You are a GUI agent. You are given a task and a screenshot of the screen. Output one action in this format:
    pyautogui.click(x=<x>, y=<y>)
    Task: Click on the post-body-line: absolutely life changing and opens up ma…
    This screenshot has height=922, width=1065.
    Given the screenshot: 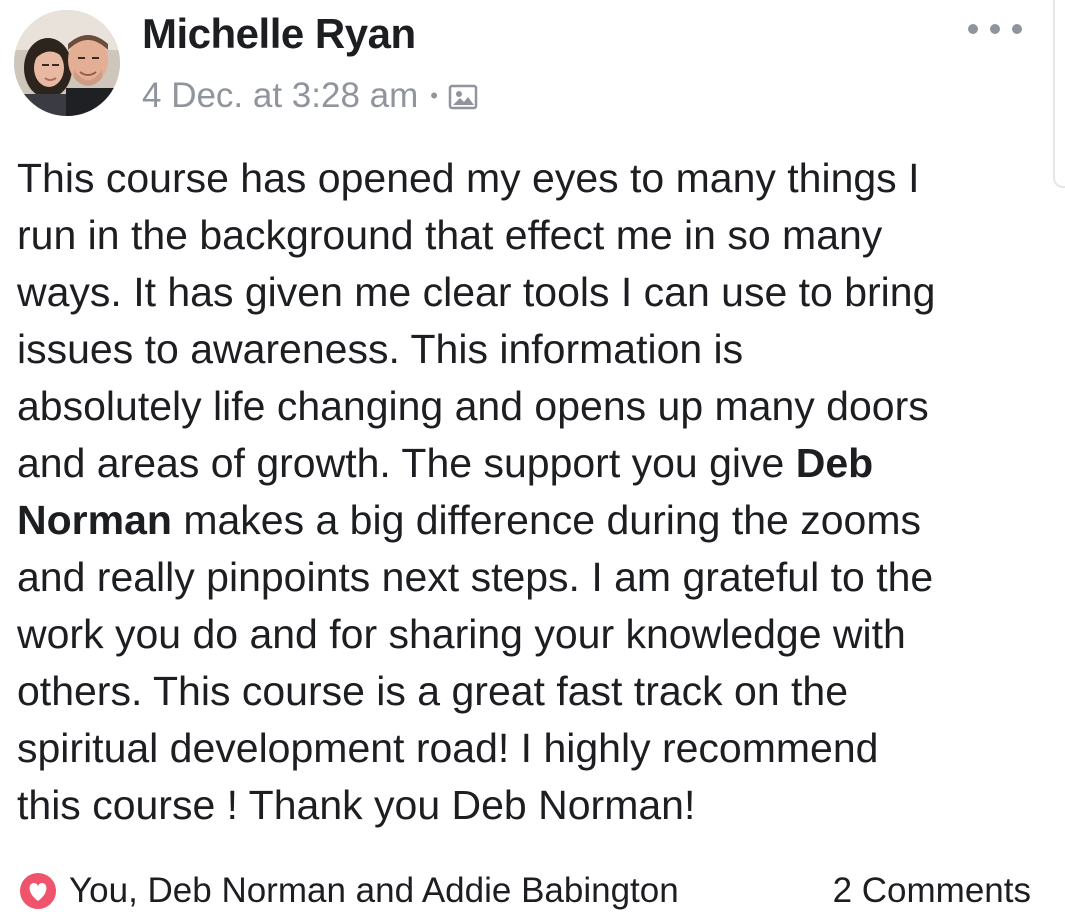 What is the action you would take?
    pyautogui.click(x=473, y=406)
    